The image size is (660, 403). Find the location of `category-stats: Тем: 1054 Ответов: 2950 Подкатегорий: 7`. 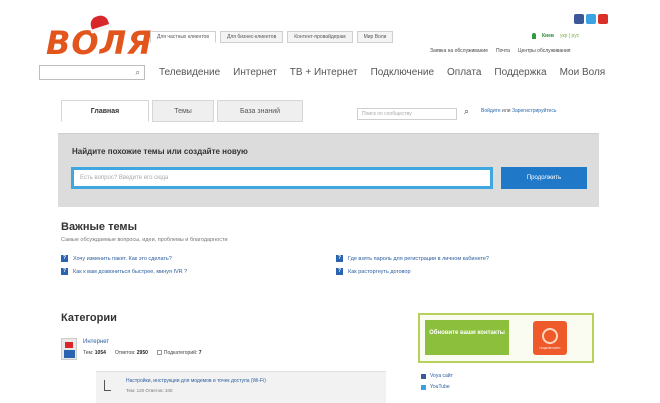

category-stats: Тем: 1054 Ответов: 2950 Подкатегорий: 7 is located at coordinates (142, 353).